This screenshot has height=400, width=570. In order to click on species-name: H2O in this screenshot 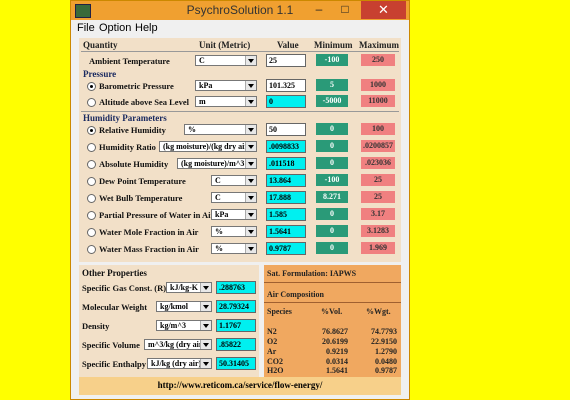, I will do `click(275, 370)`.